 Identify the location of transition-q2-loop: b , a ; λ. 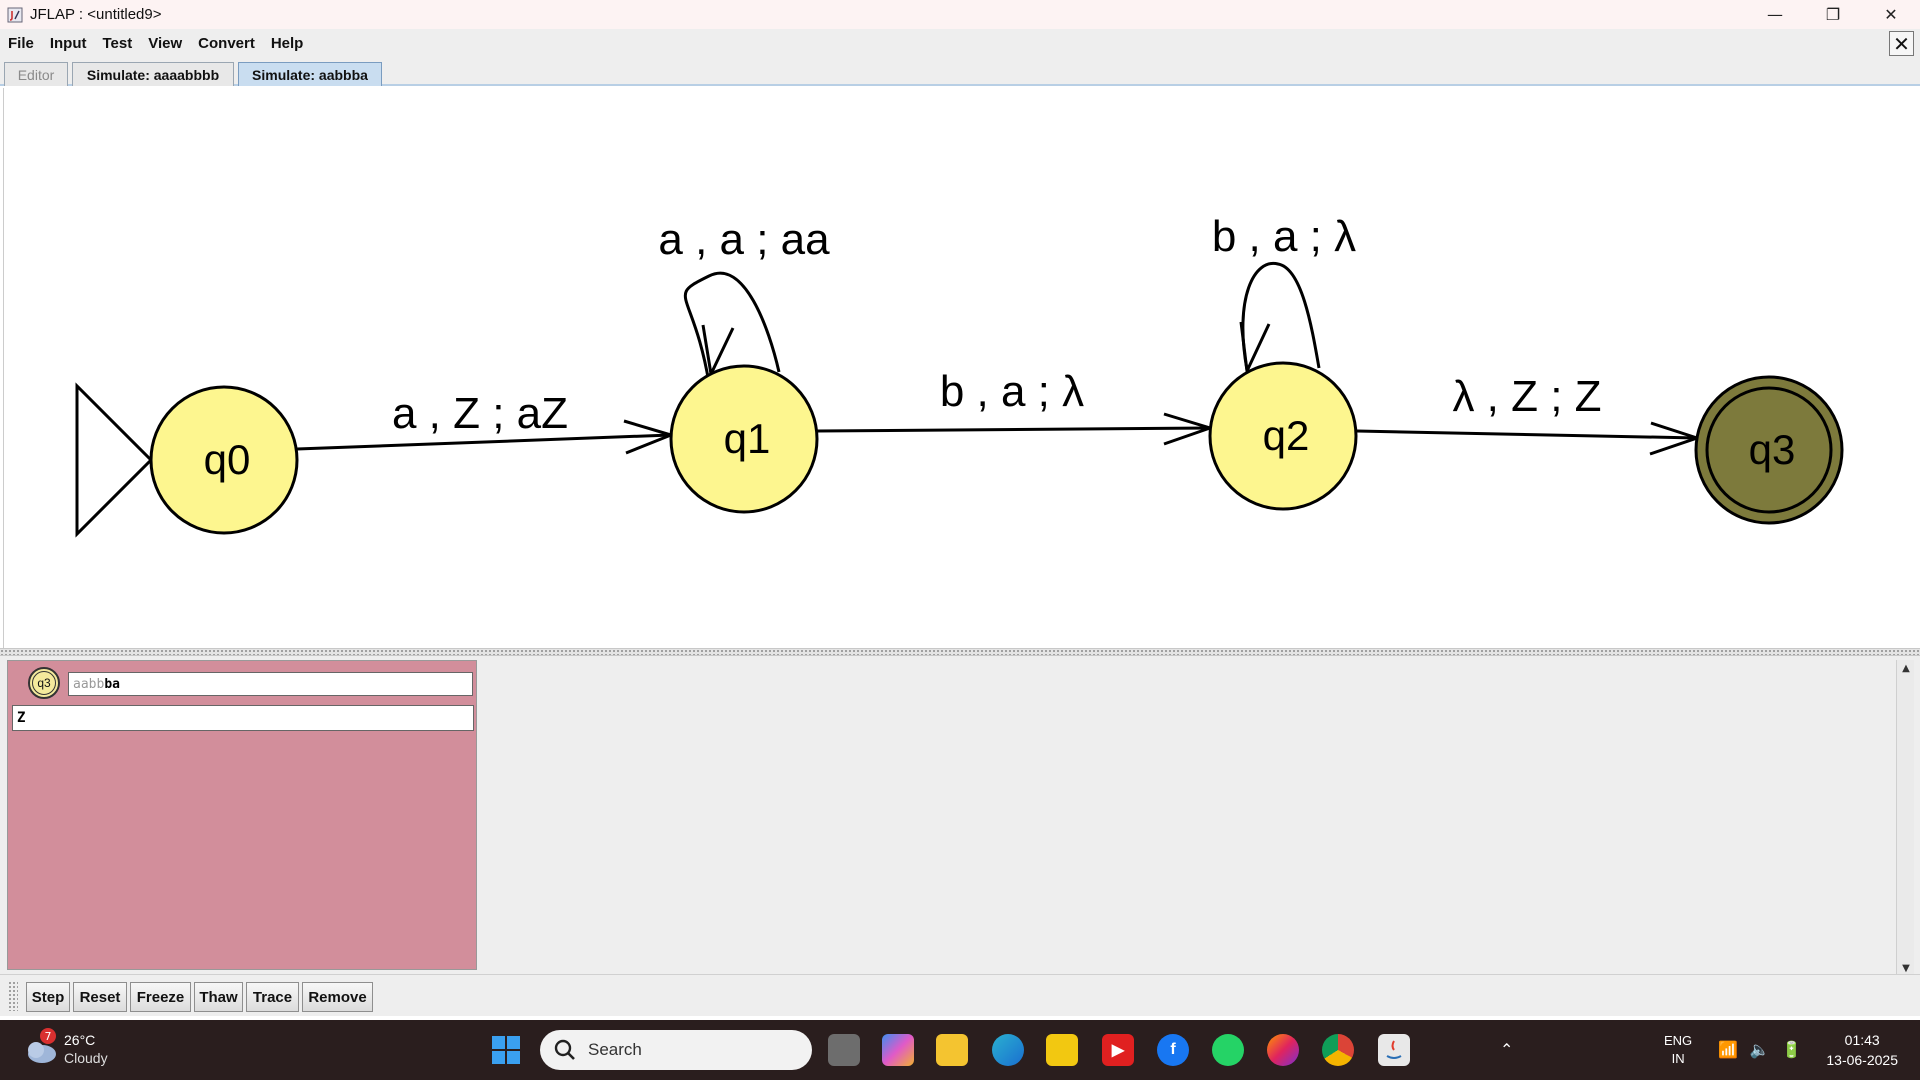
(1284, 294).